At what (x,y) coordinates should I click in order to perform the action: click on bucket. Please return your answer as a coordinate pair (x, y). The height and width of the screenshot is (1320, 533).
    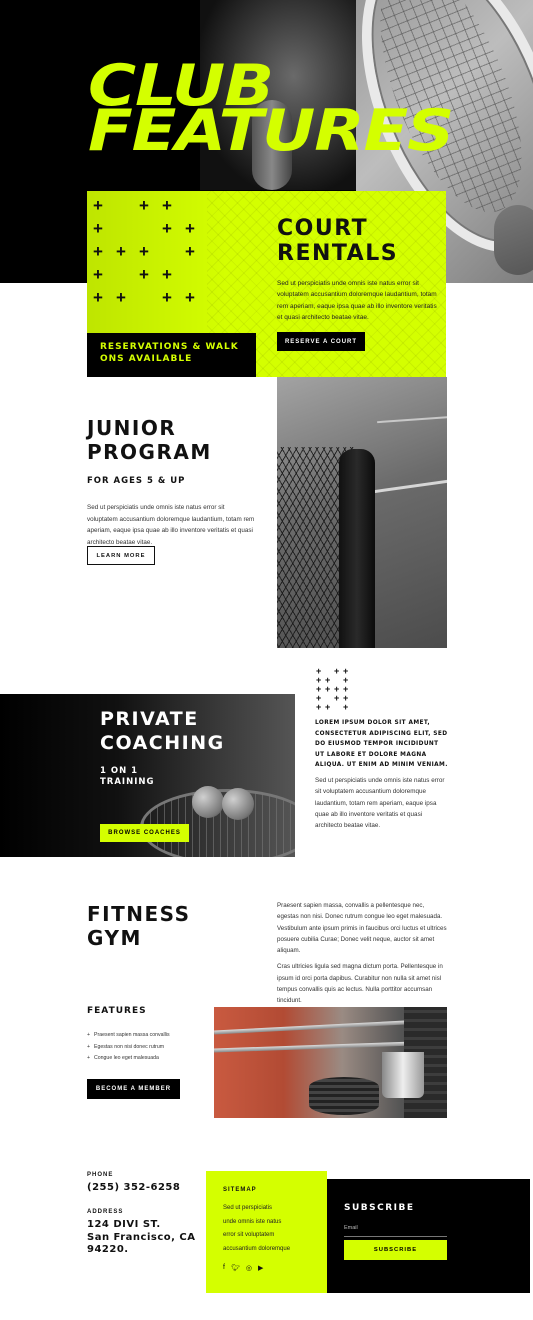
    Looking at the image, I should click on (403, 1075).